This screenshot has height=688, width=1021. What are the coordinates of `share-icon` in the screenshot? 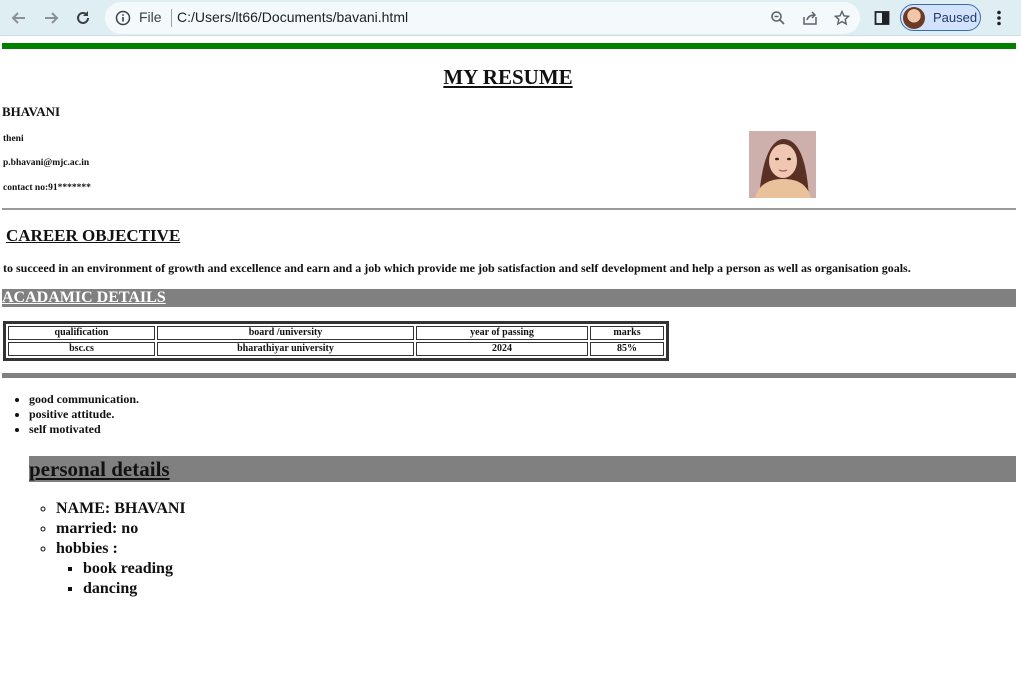 It's located at (810, 18).